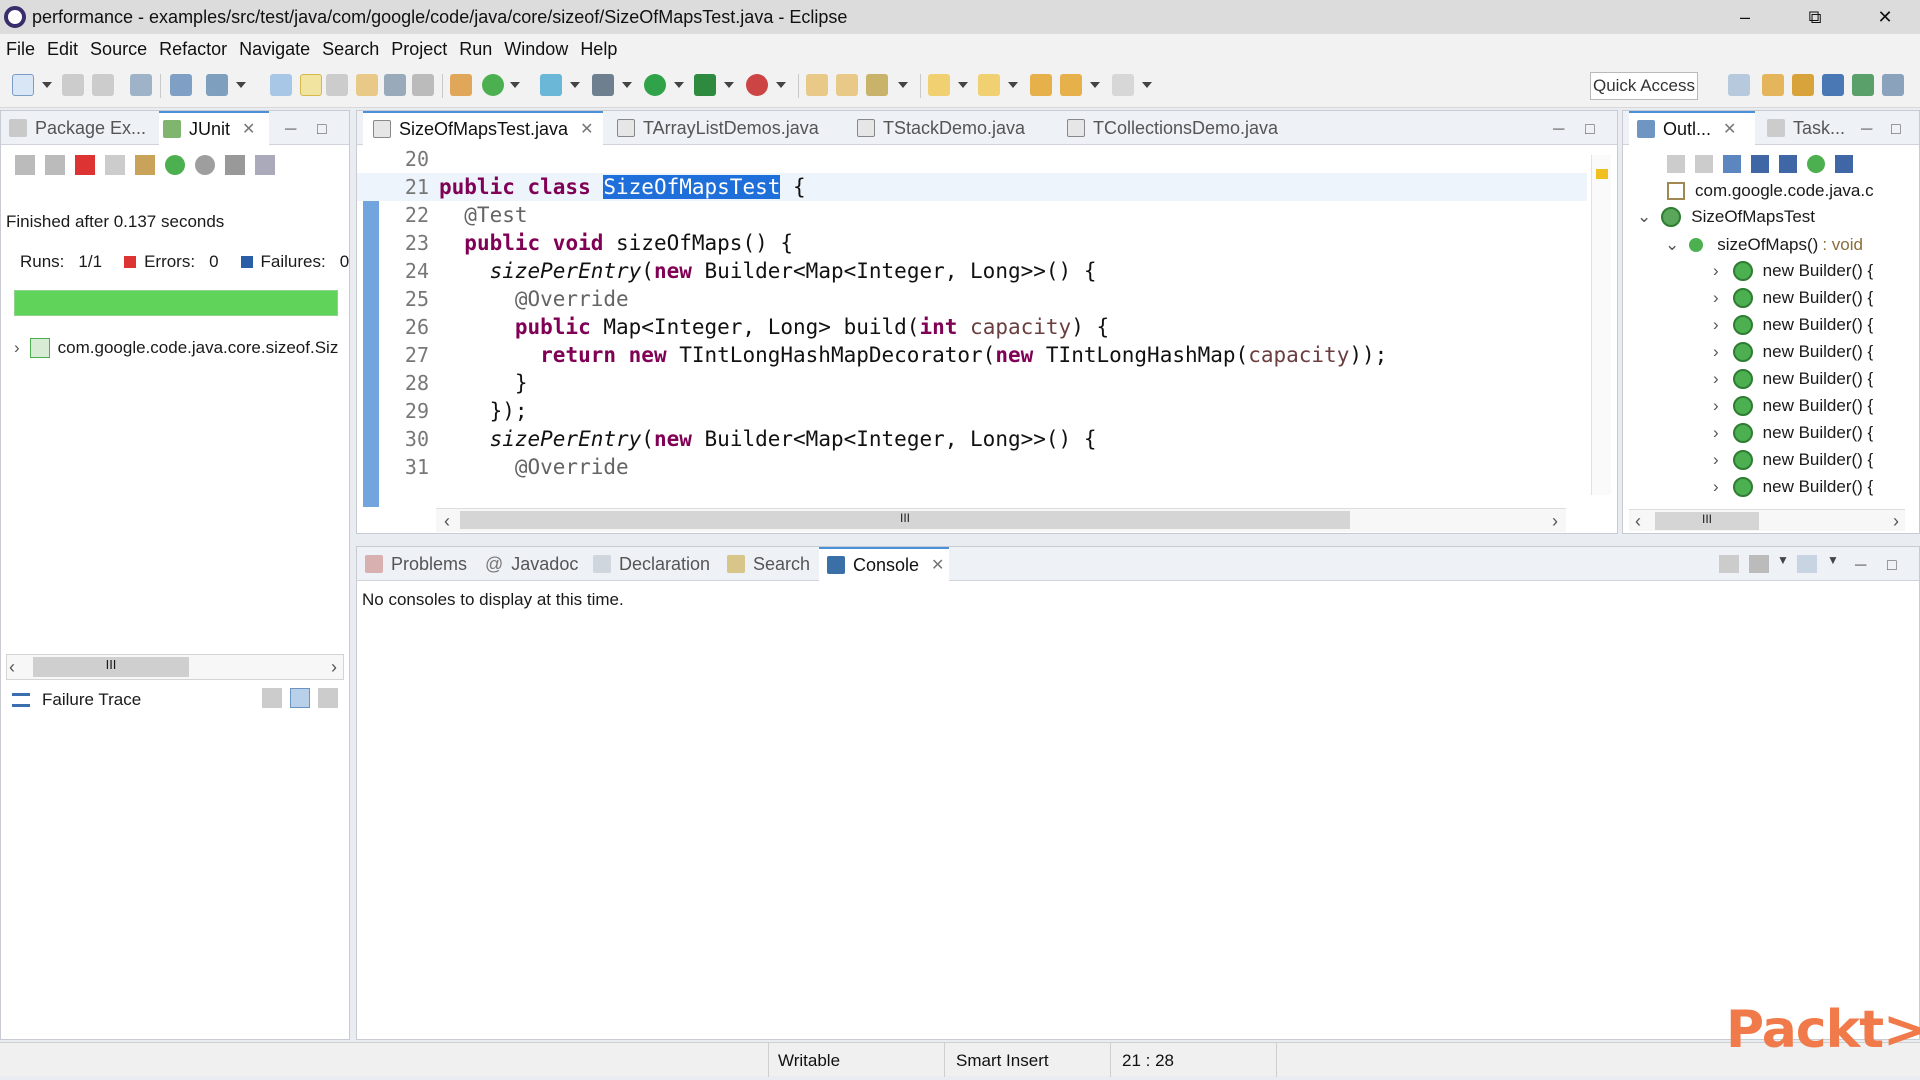 This screenshot has height=1080, width=1920. I want to click on menu-refactor: Refactor, so click(193, 49).